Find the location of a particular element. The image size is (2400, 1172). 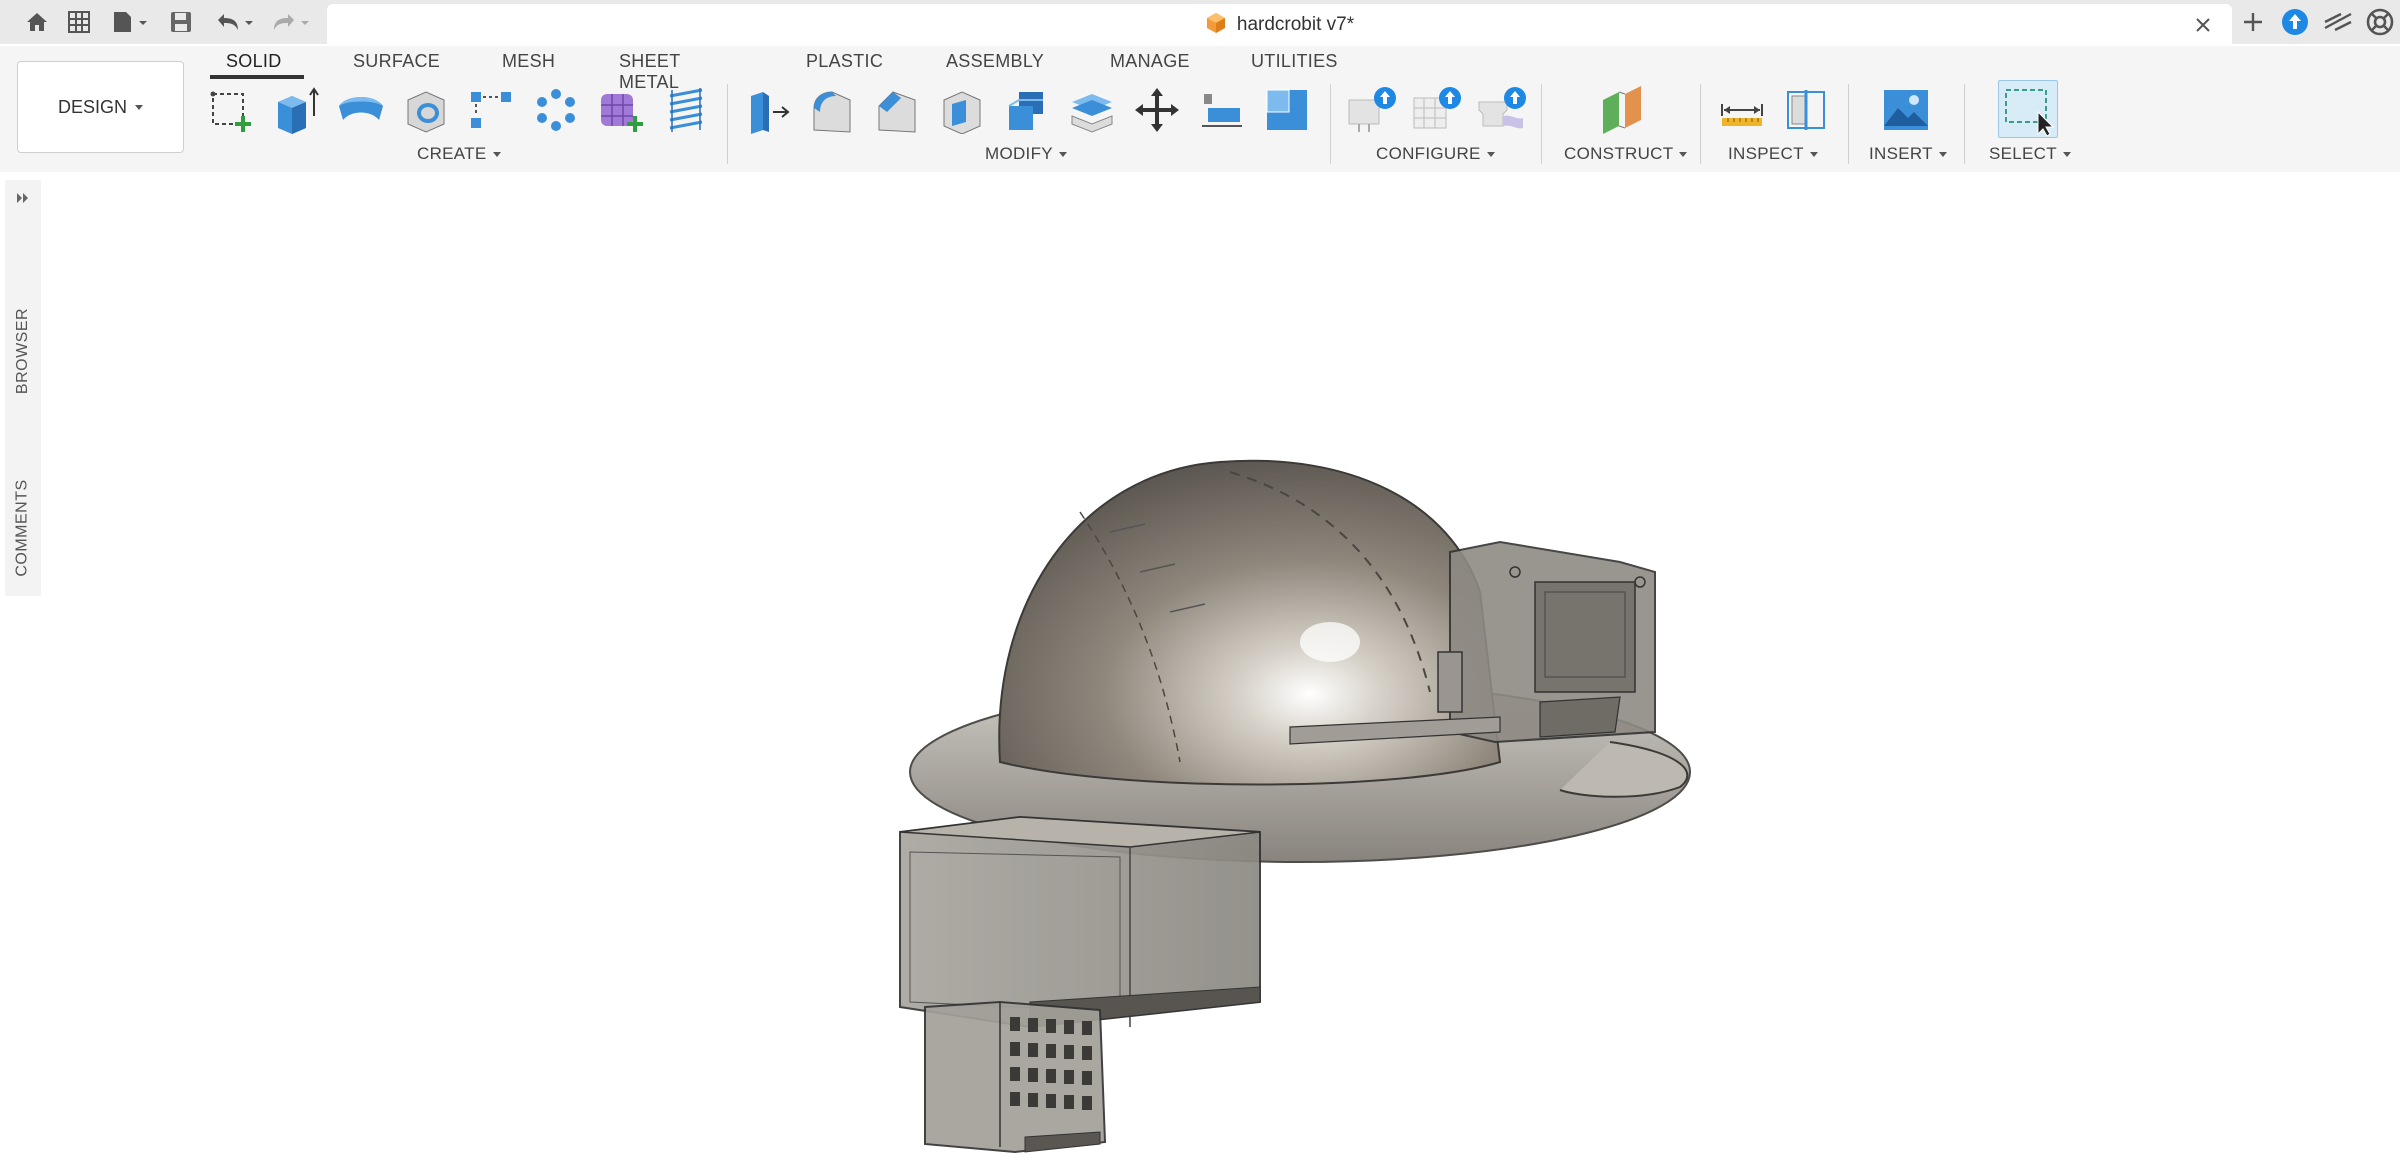

hole-icon is located at coordinates (426, 110).